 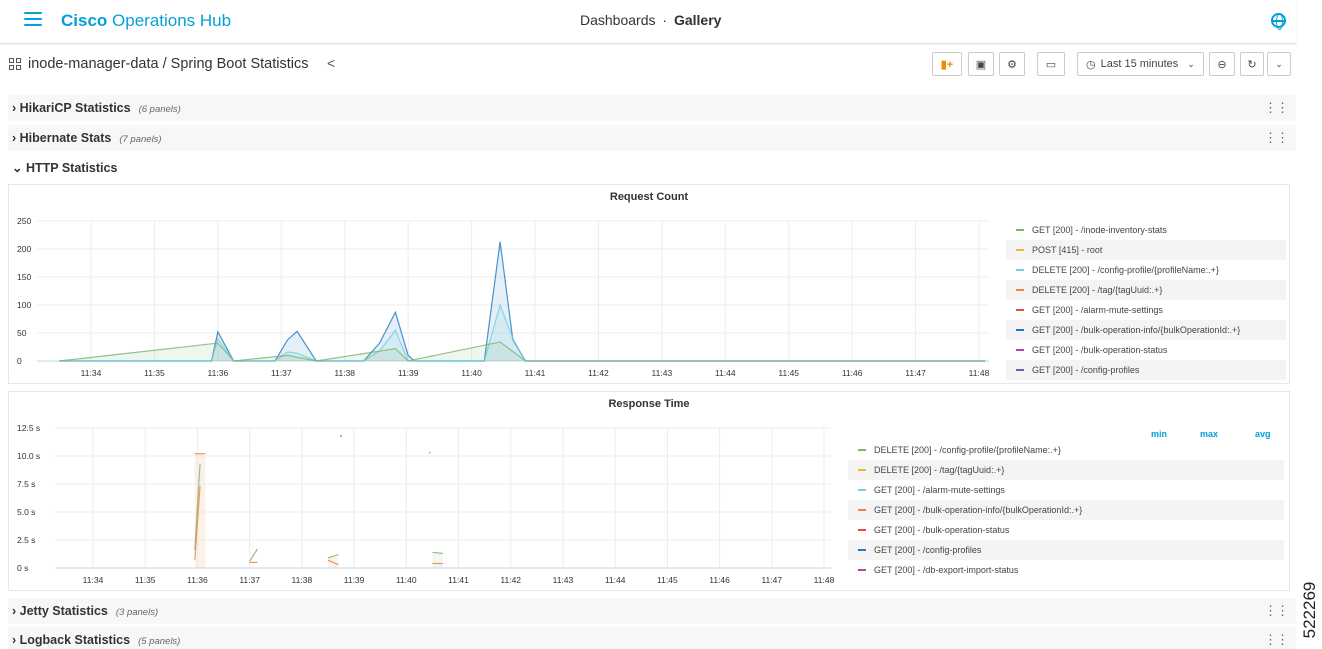 What do you see at coordinates (24, 277) in the screenshot?
I see `y-tick-label: 150` at bounding box center [24, 277].